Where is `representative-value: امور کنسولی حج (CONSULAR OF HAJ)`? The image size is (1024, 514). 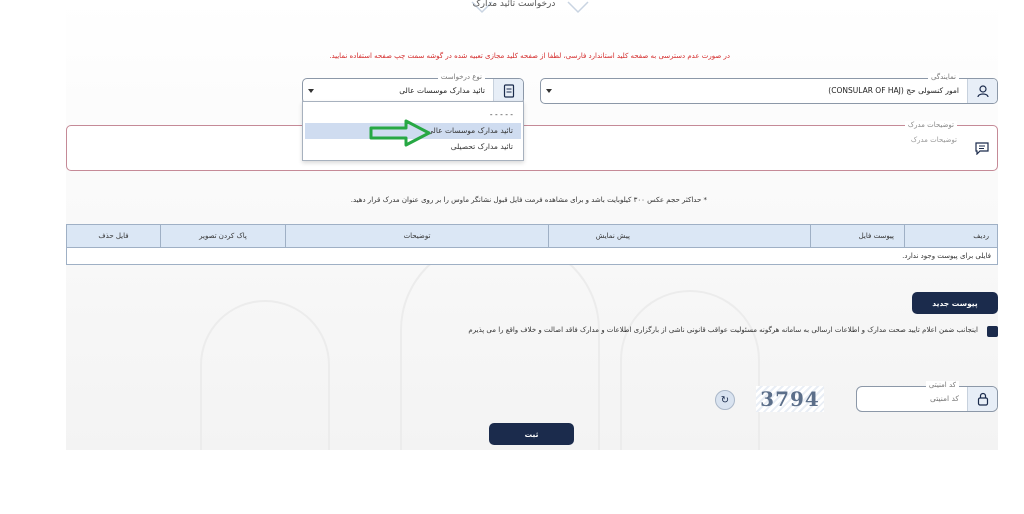
representative-value: امور کنسولی حج (CONSULAR OF HAJ) is located at coordinates (893, 90).